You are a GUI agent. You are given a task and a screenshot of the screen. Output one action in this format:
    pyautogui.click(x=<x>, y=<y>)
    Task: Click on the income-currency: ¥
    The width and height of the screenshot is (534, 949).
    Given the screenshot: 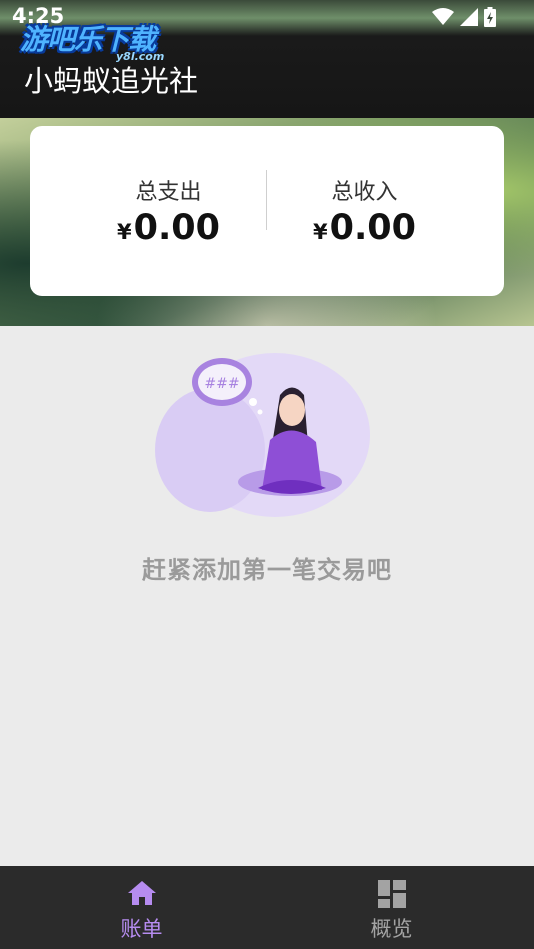 What is the action you would take?
    pyautogui.click(x=320, y=232)
    